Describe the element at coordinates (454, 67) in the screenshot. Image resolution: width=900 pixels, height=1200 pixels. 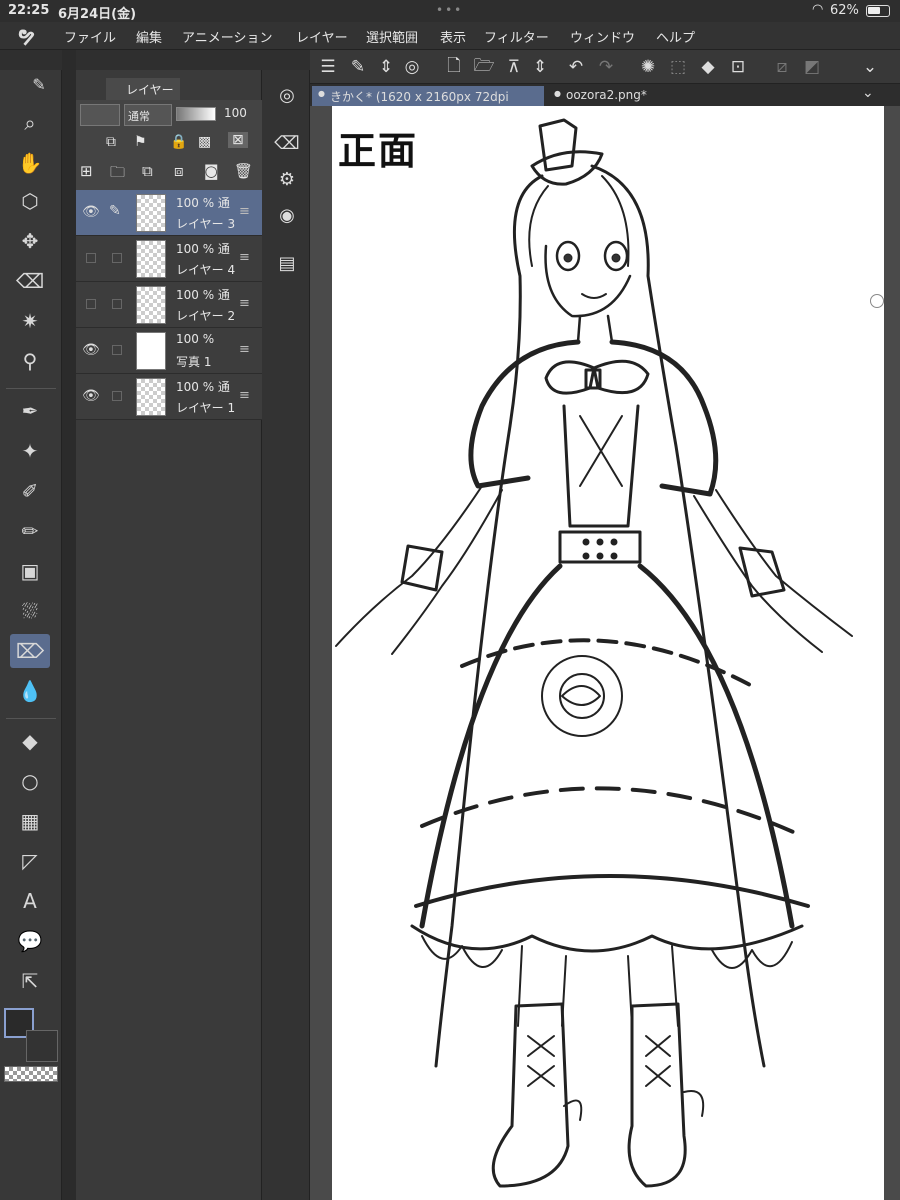
I see `new-document-icon: 🗋` at that location.